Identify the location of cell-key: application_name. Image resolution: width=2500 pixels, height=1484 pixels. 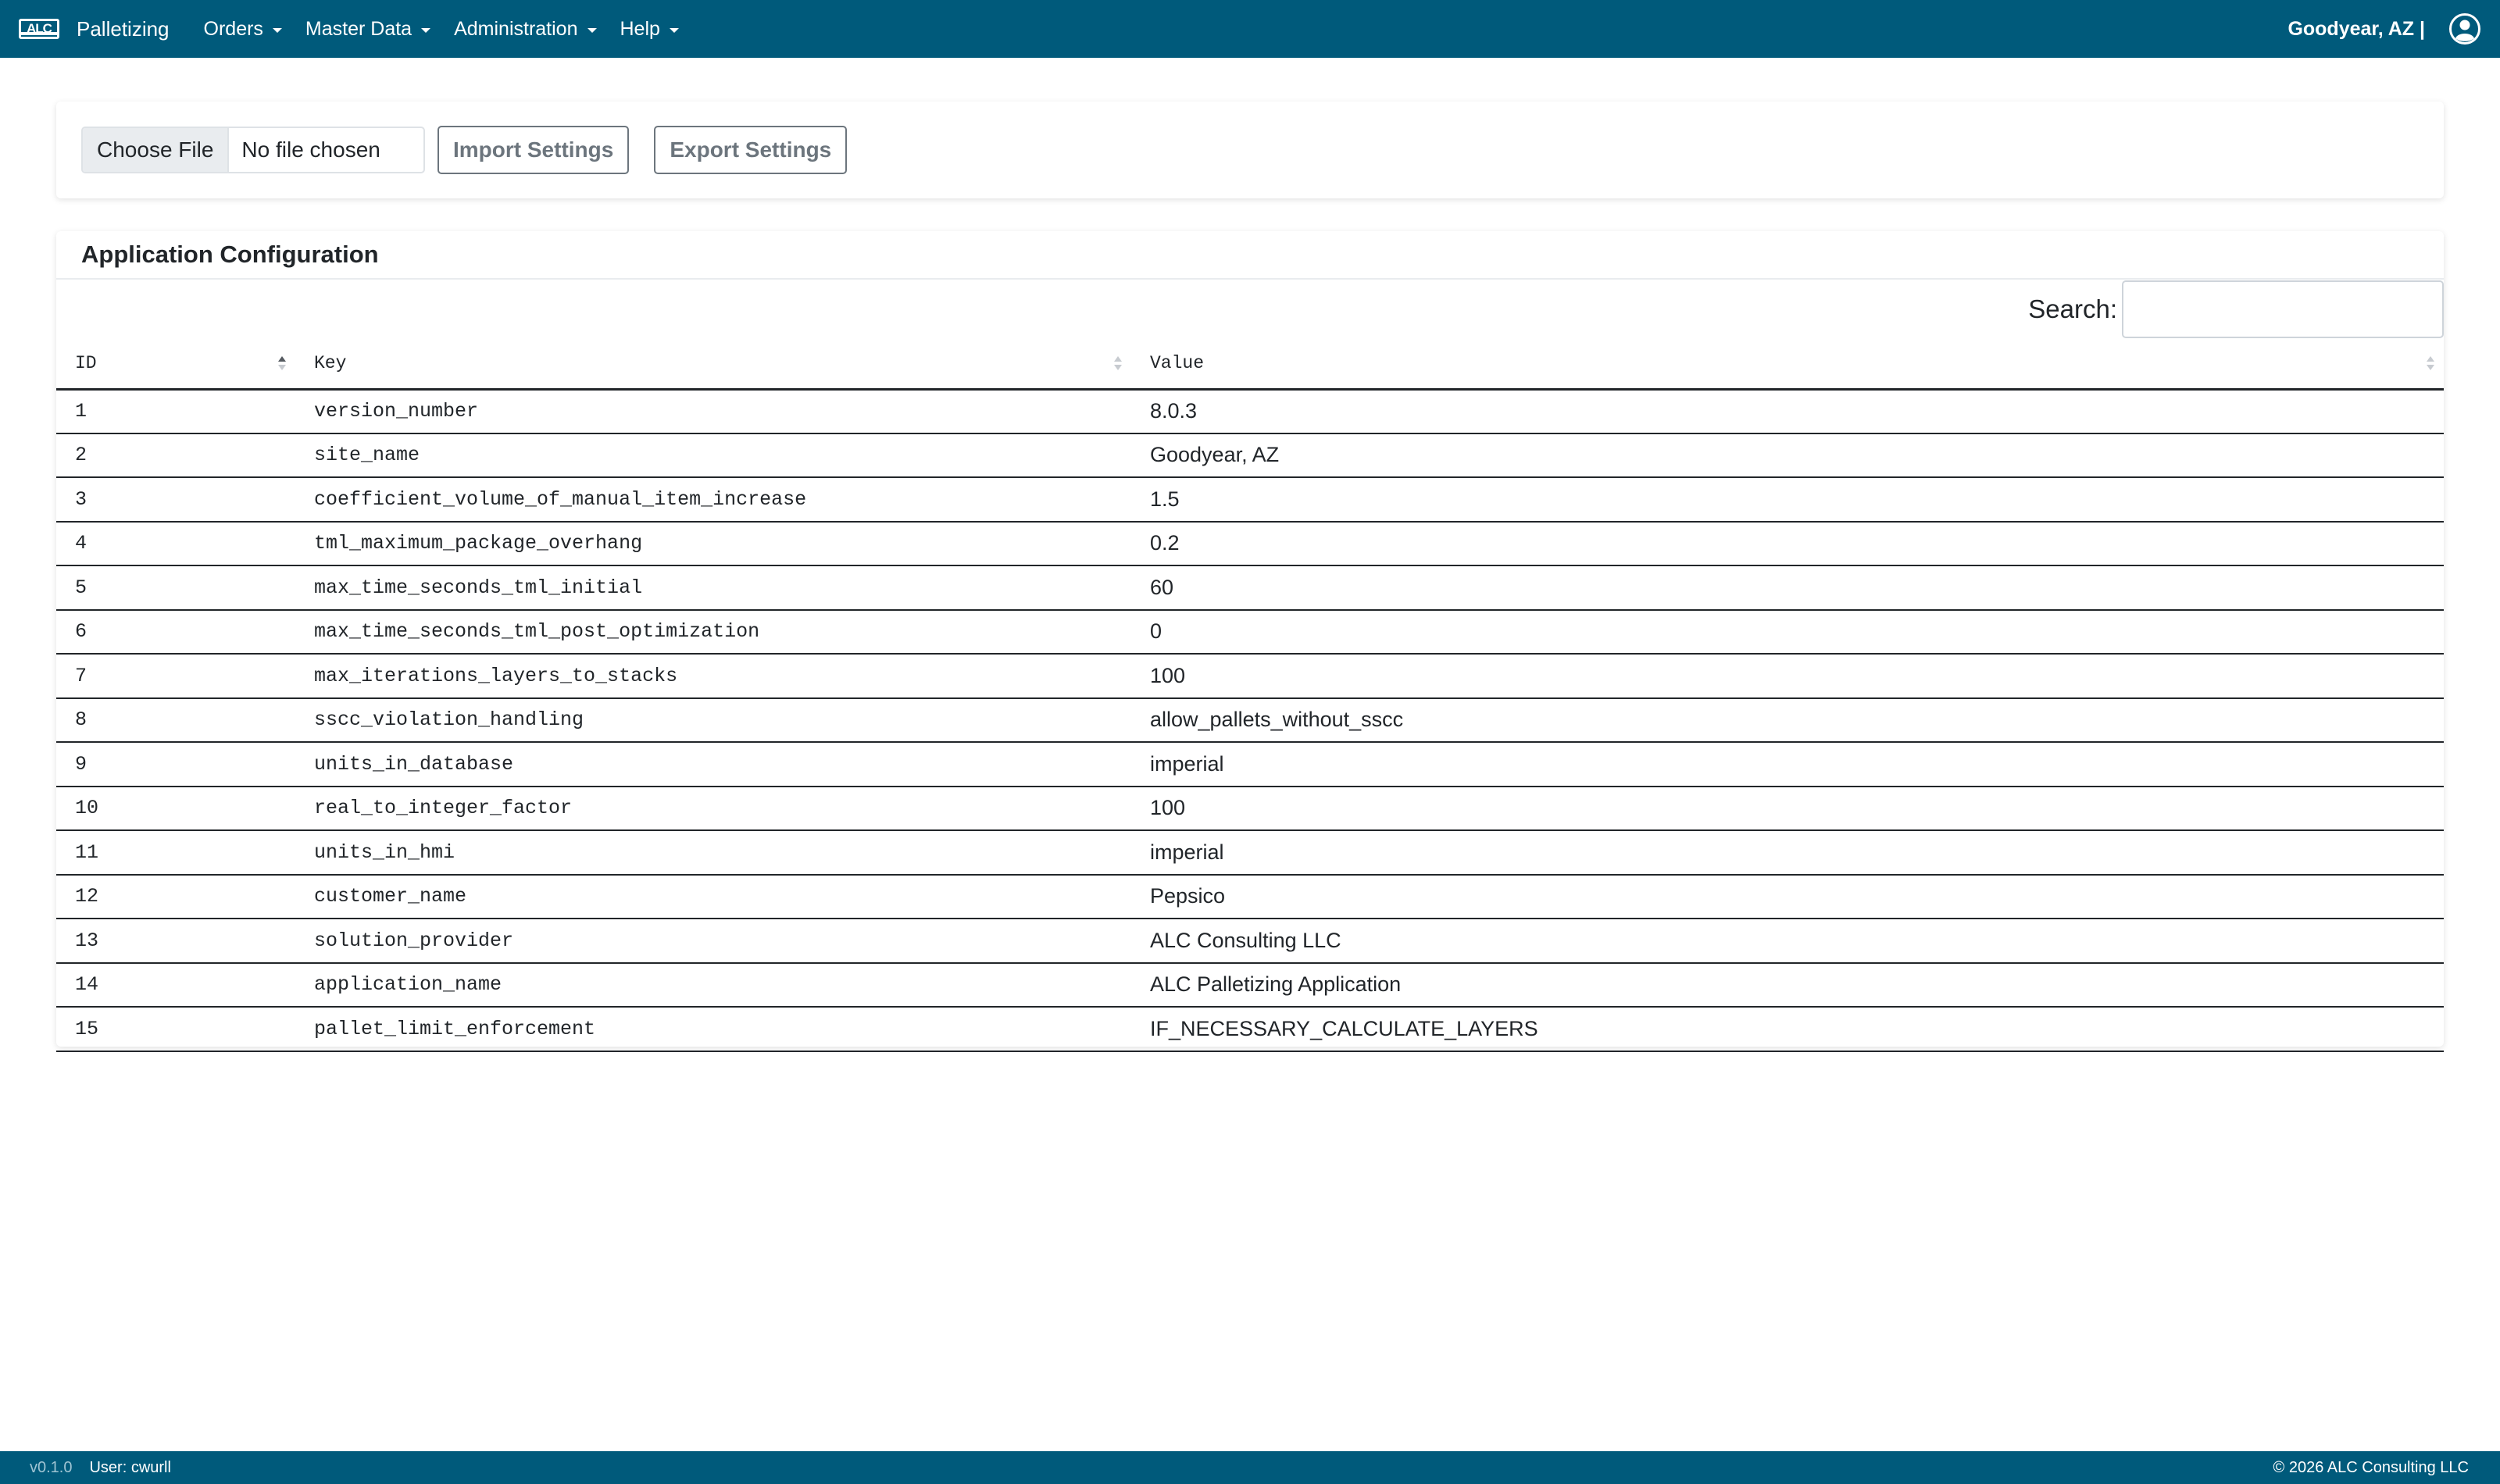
(713, 985).